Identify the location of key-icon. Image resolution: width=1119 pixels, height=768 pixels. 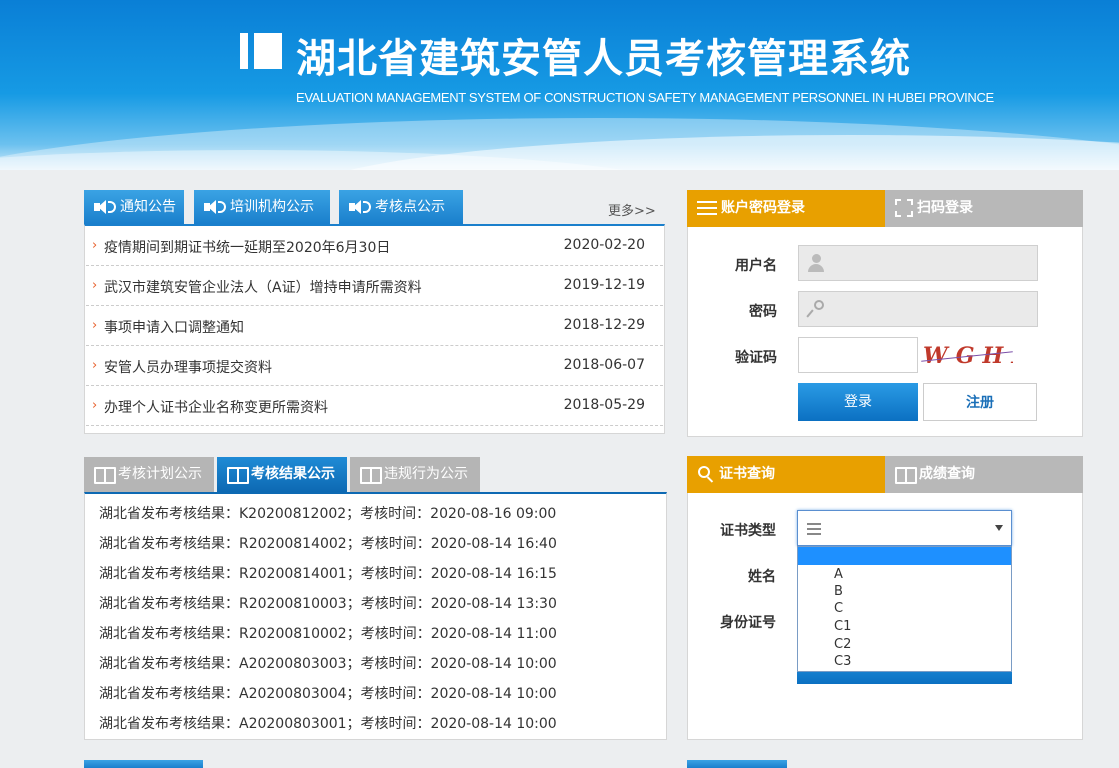
(815, 309).